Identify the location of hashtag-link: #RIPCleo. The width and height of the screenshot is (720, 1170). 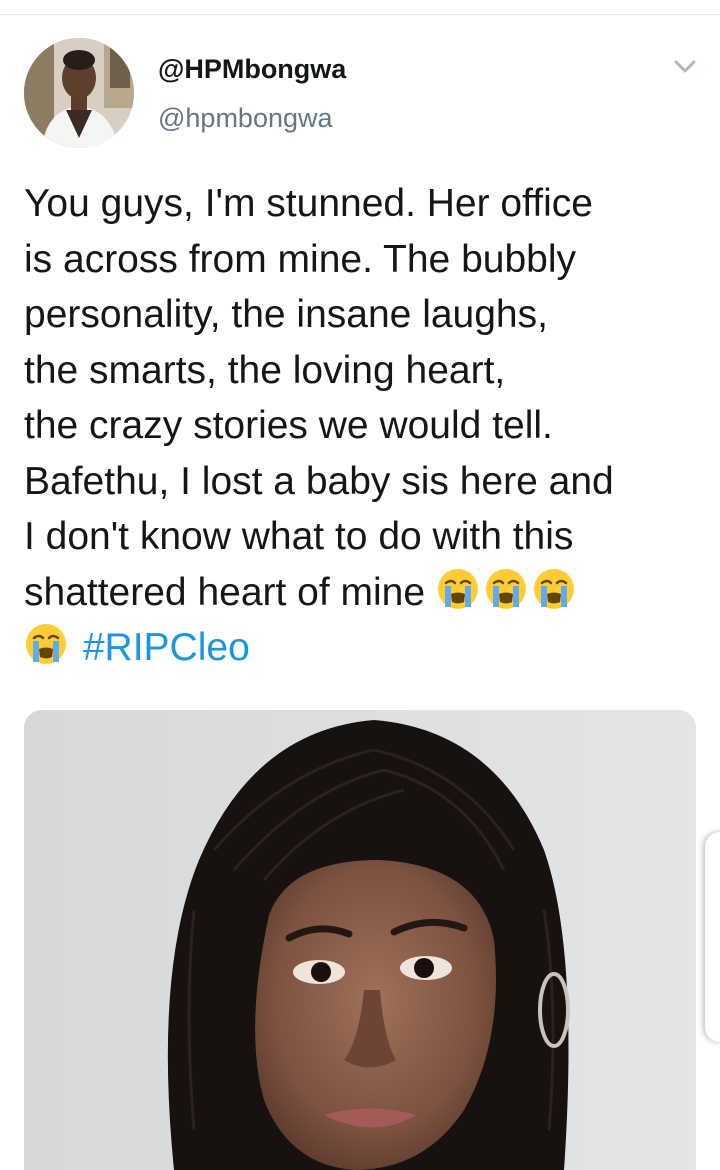
(166, 647).